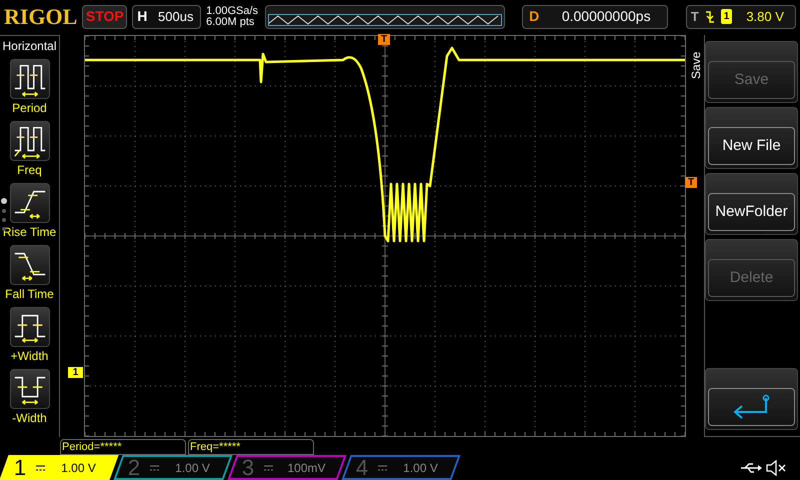  I want to click on trigger-display: T 1 3.80 V, so click(741, 16).